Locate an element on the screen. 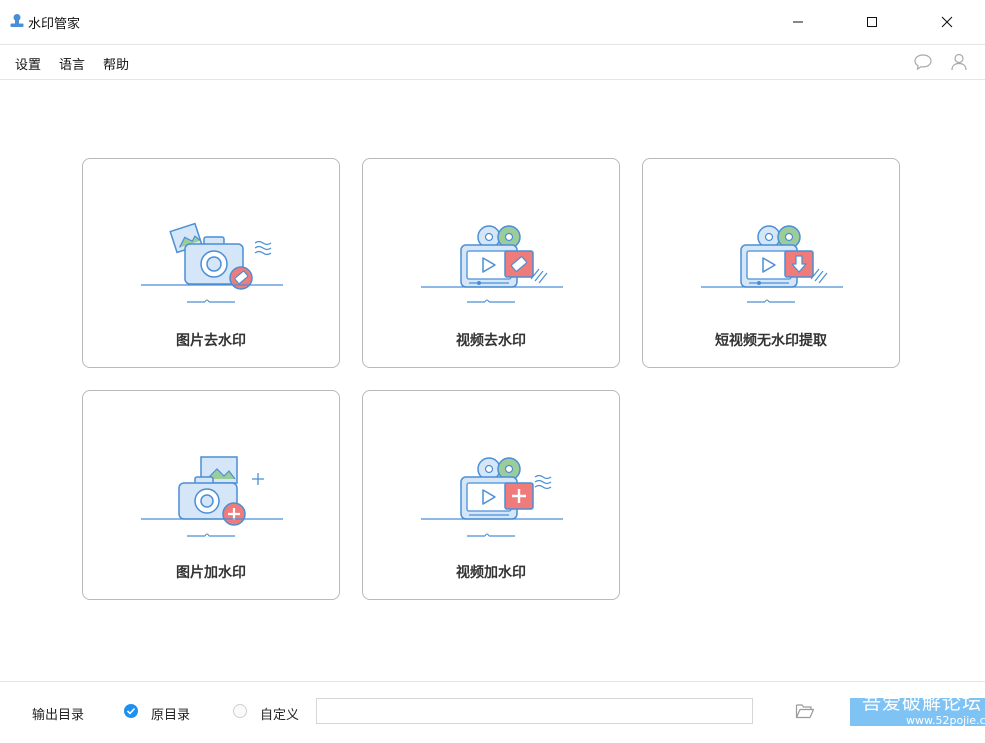  chat-bubble-icon is located at coordinates (923, 62).